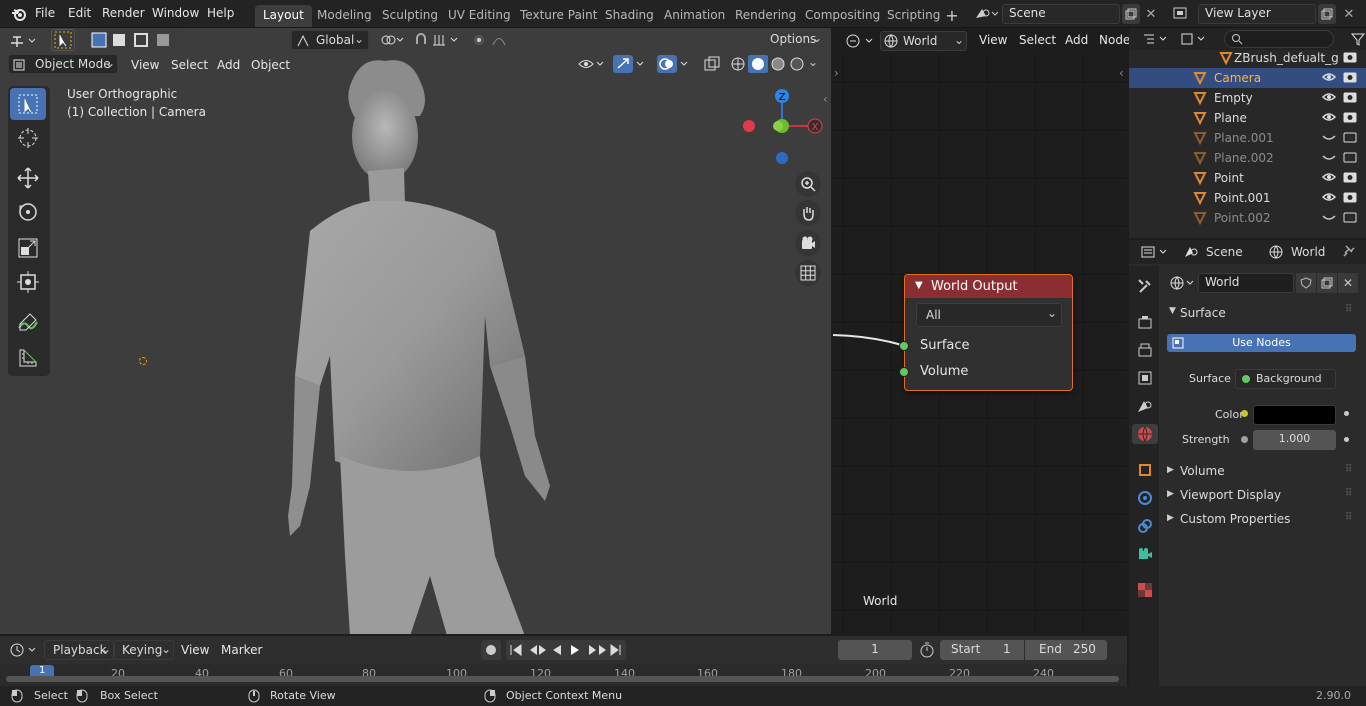 This screenshot has height=706, width=1366. I want to click on select-tool-icon, so click(63, 40).